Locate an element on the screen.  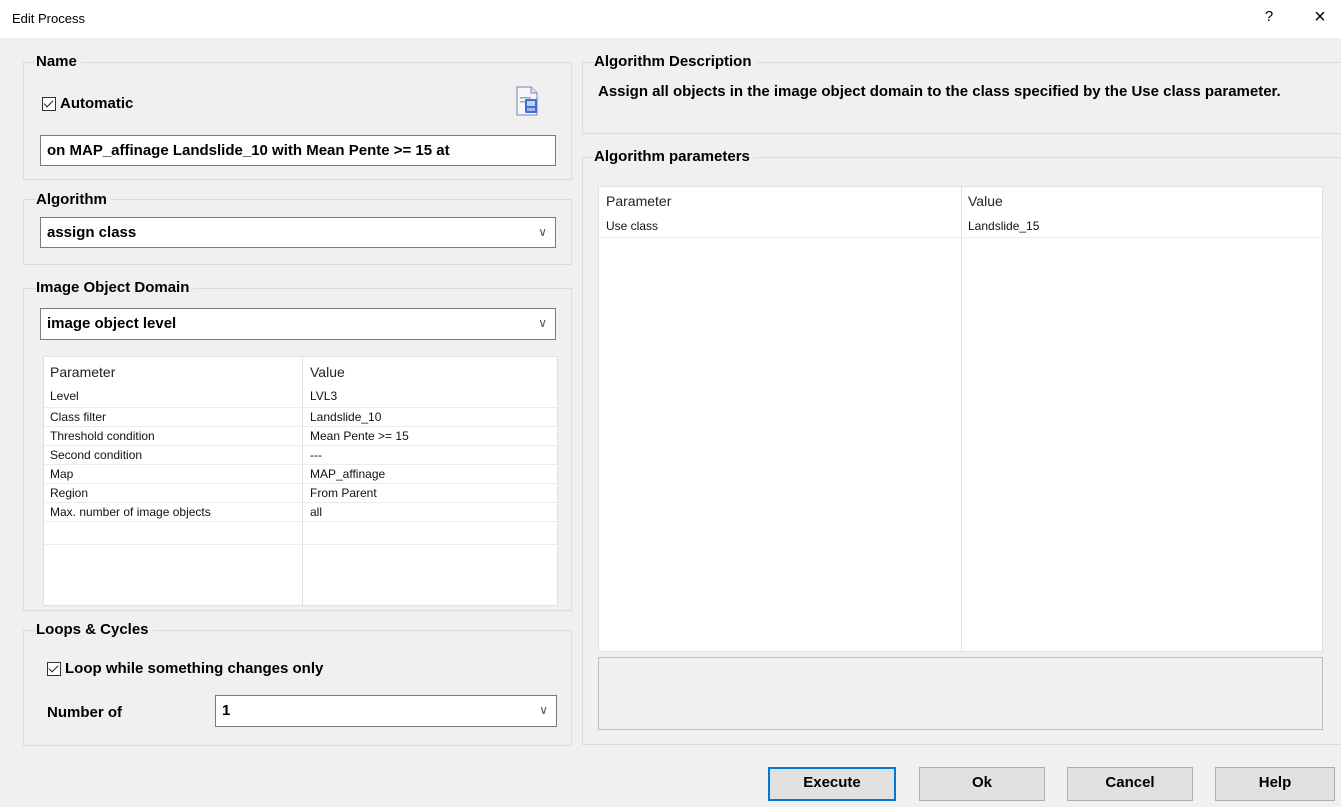
algorithm-description-legend: Algorithm Description is located at coordinates (675, 61).